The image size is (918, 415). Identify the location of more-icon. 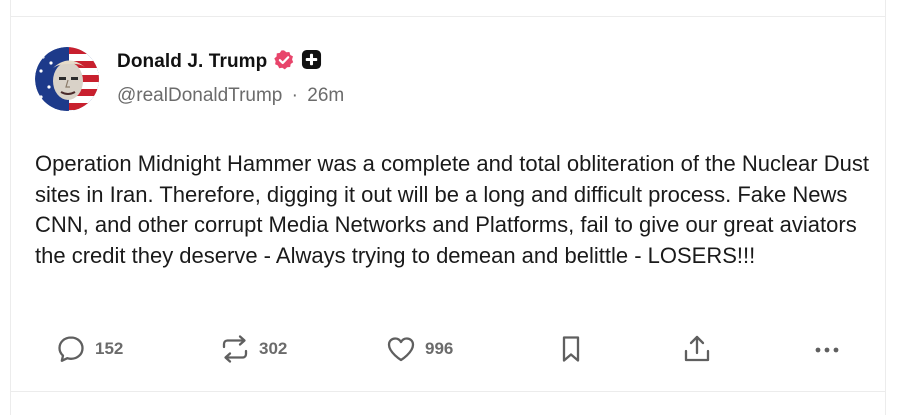
(827, 349).